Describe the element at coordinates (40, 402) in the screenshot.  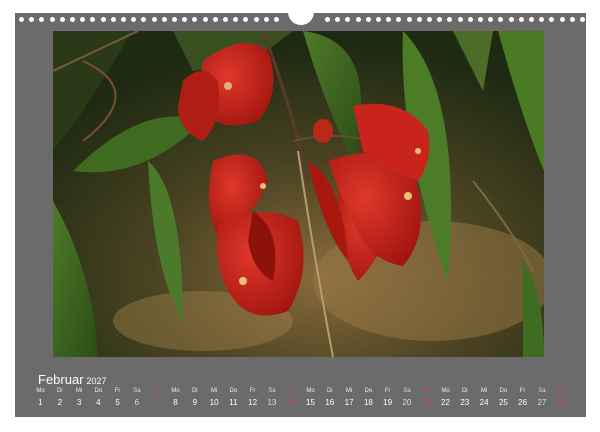
I see `day-number: 1` at that location.